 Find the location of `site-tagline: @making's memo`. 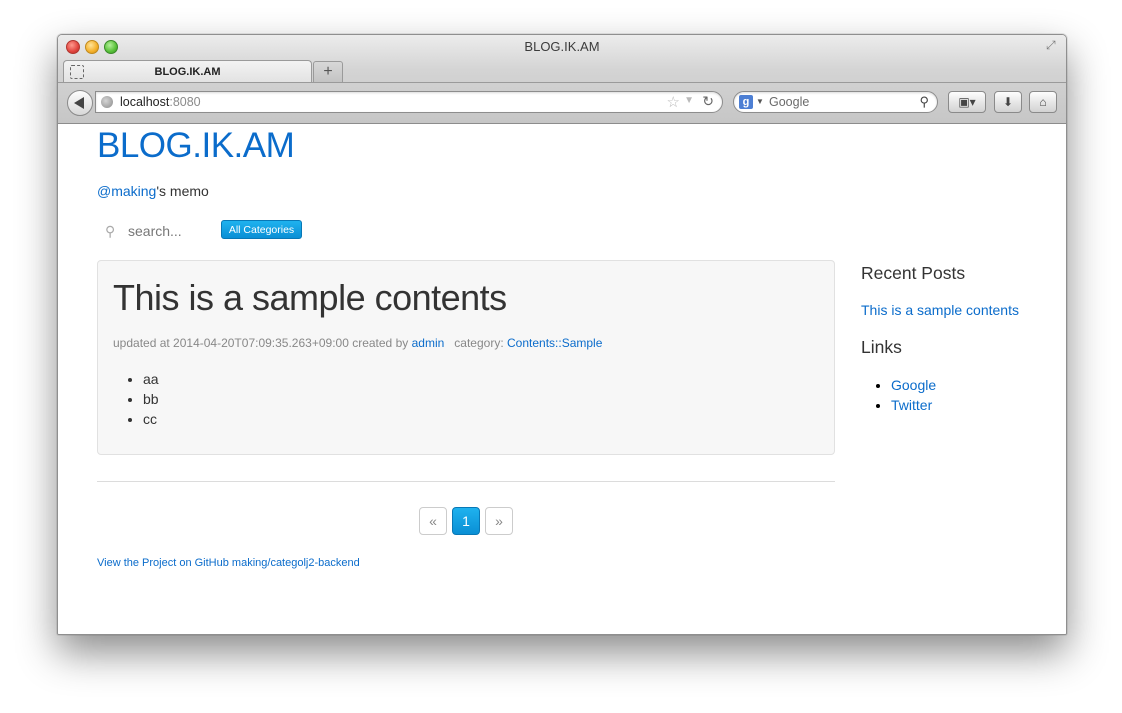

site-tagline: @making's memo is located at coordinates (153, 191).